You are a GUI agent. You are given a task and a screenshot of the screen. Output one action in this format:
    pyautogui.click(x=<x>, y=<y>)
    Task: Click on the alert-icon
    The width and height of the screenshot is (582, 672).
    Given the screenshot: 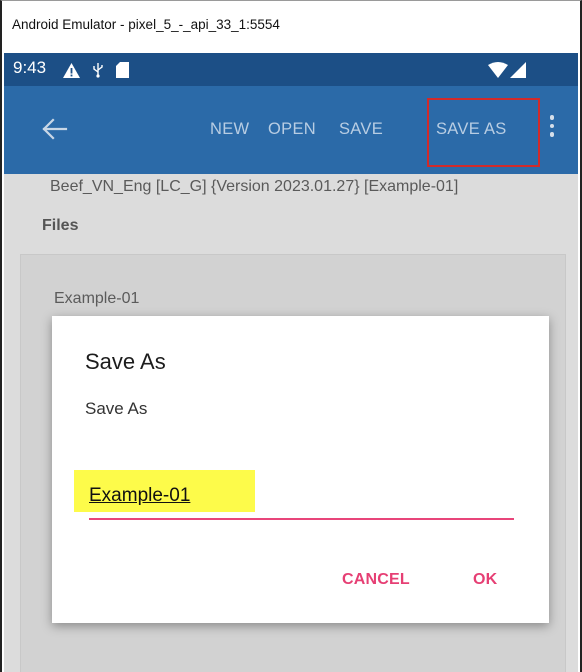 What is the action you would take?
    pyautogui.click(x=71, y=70)
    